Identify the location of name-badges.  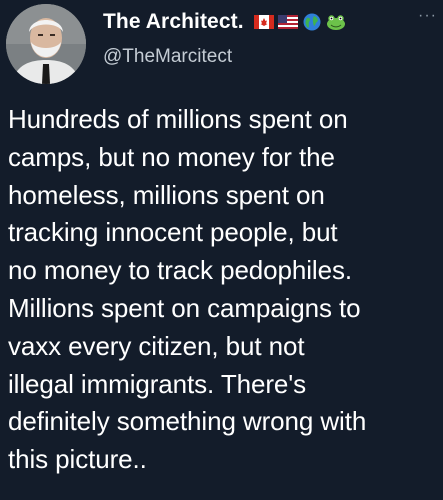
(299, 22).